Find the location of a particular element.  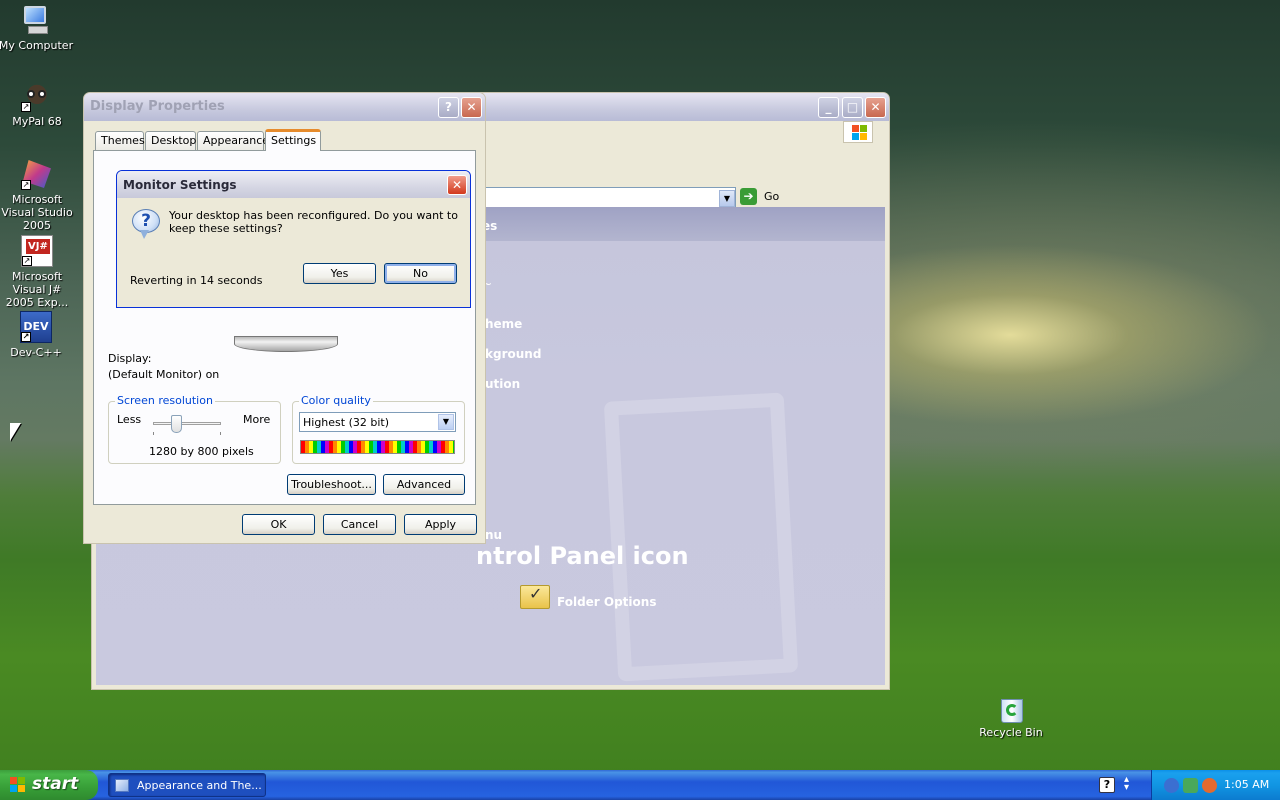

display-value: (Default Monitor) on is located at coordinates (164, 374).